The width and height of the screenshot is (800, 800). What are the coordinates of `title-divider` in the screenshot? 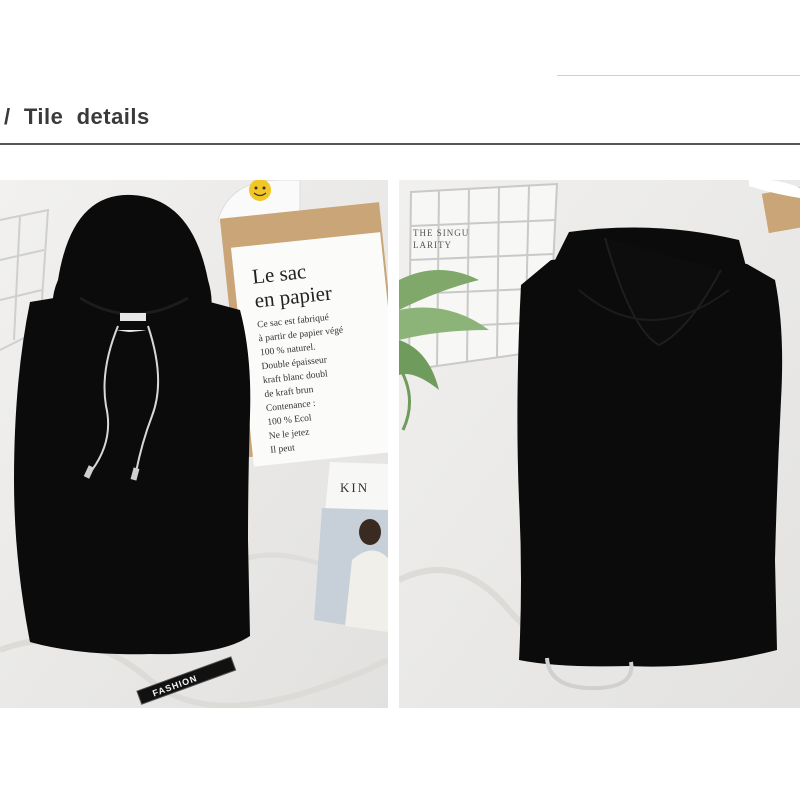 It's located at (400, 144).